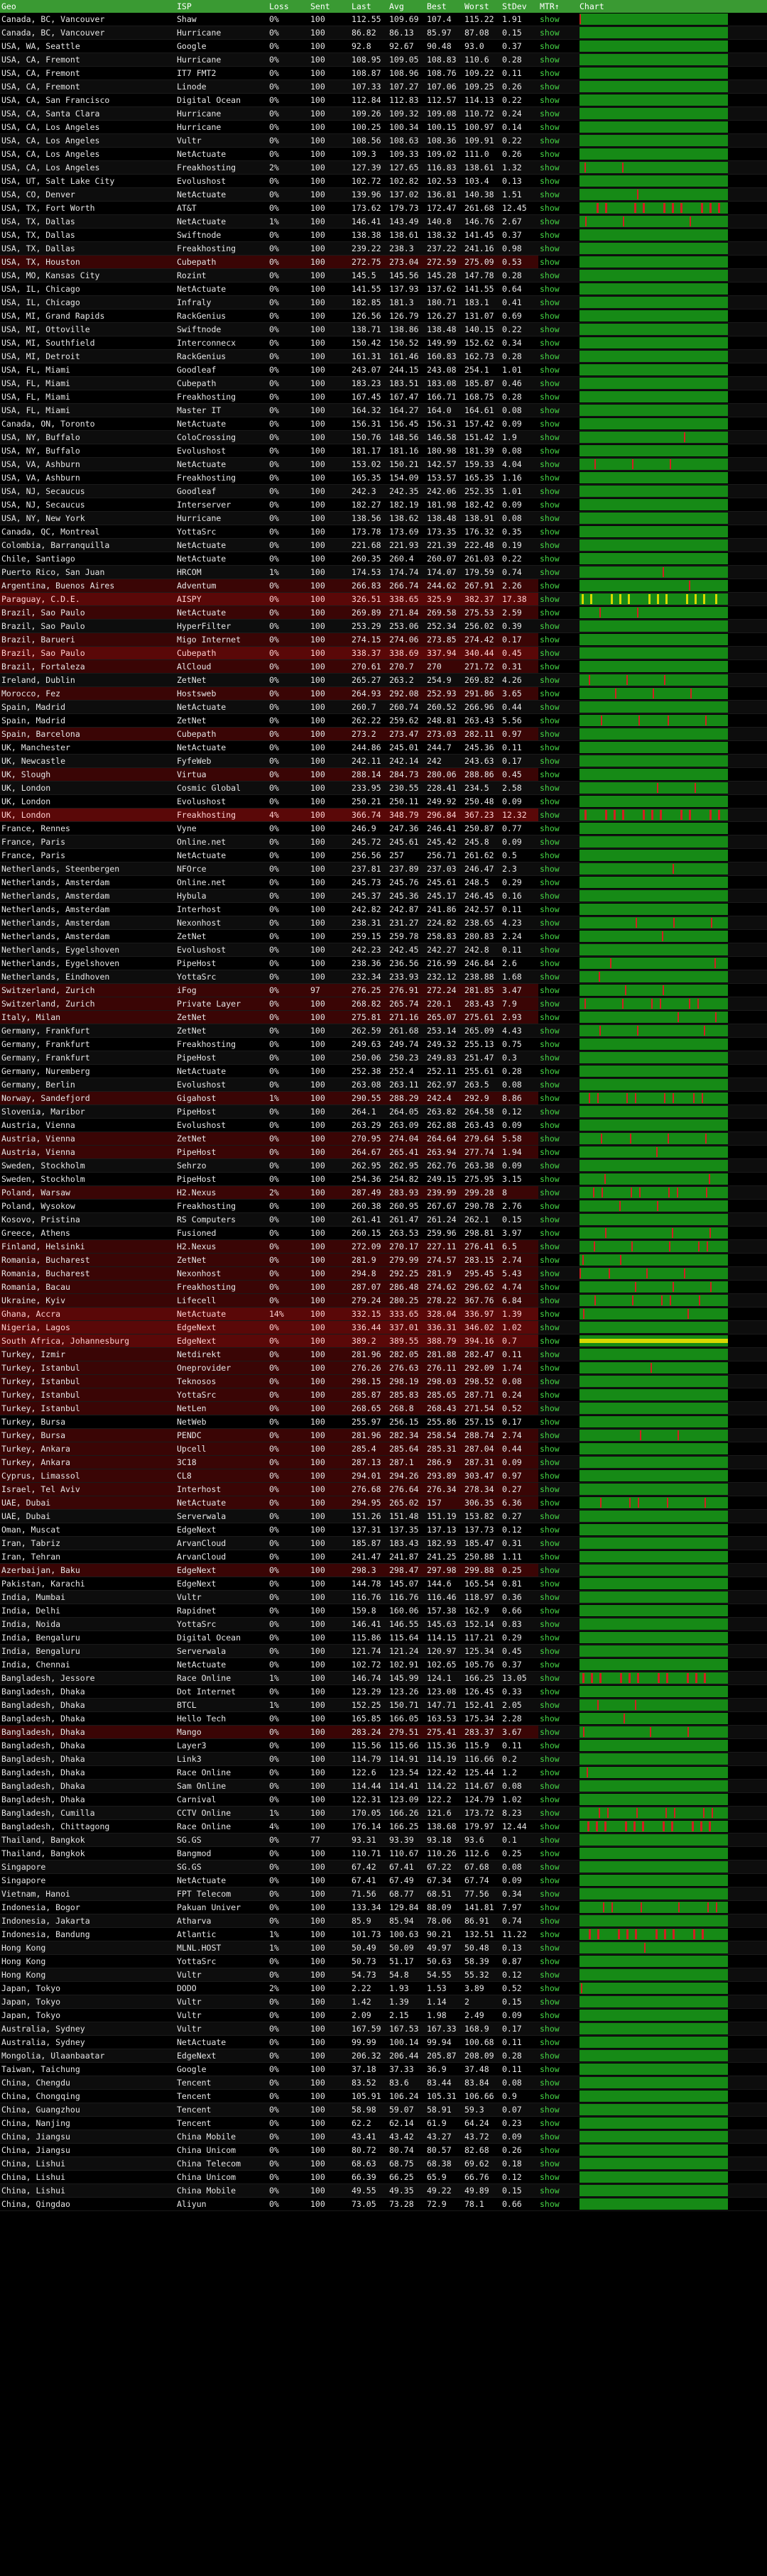 The height and width of the screenshot is (2576, 767). I want to click on column-header-stdev: StDev, so click(519, 6).